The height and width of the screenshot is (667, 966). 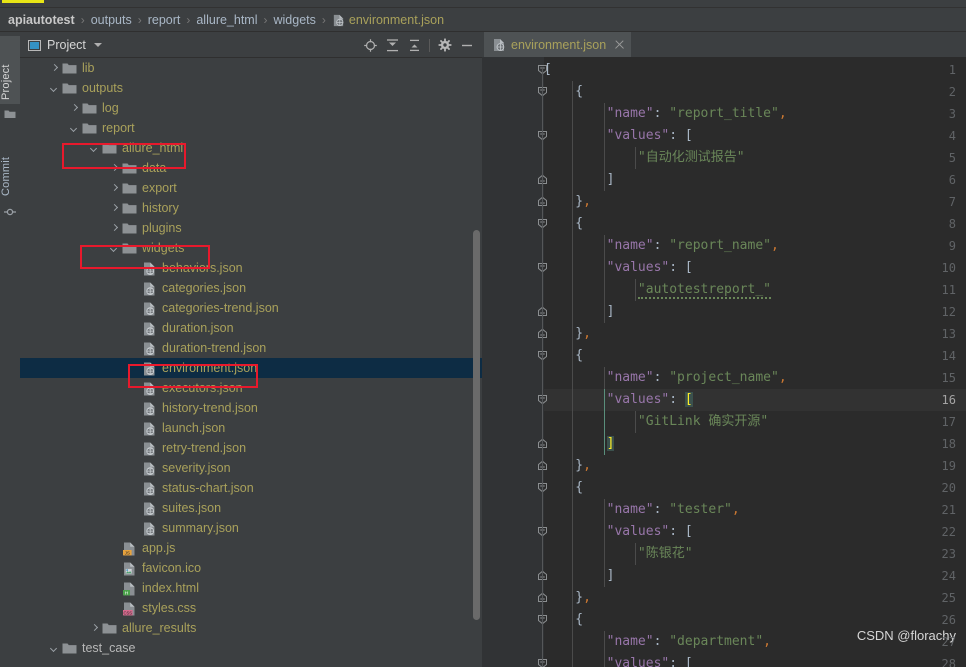 I want to click on breadcrumb-item-report: report, so click(x=164, y=20).